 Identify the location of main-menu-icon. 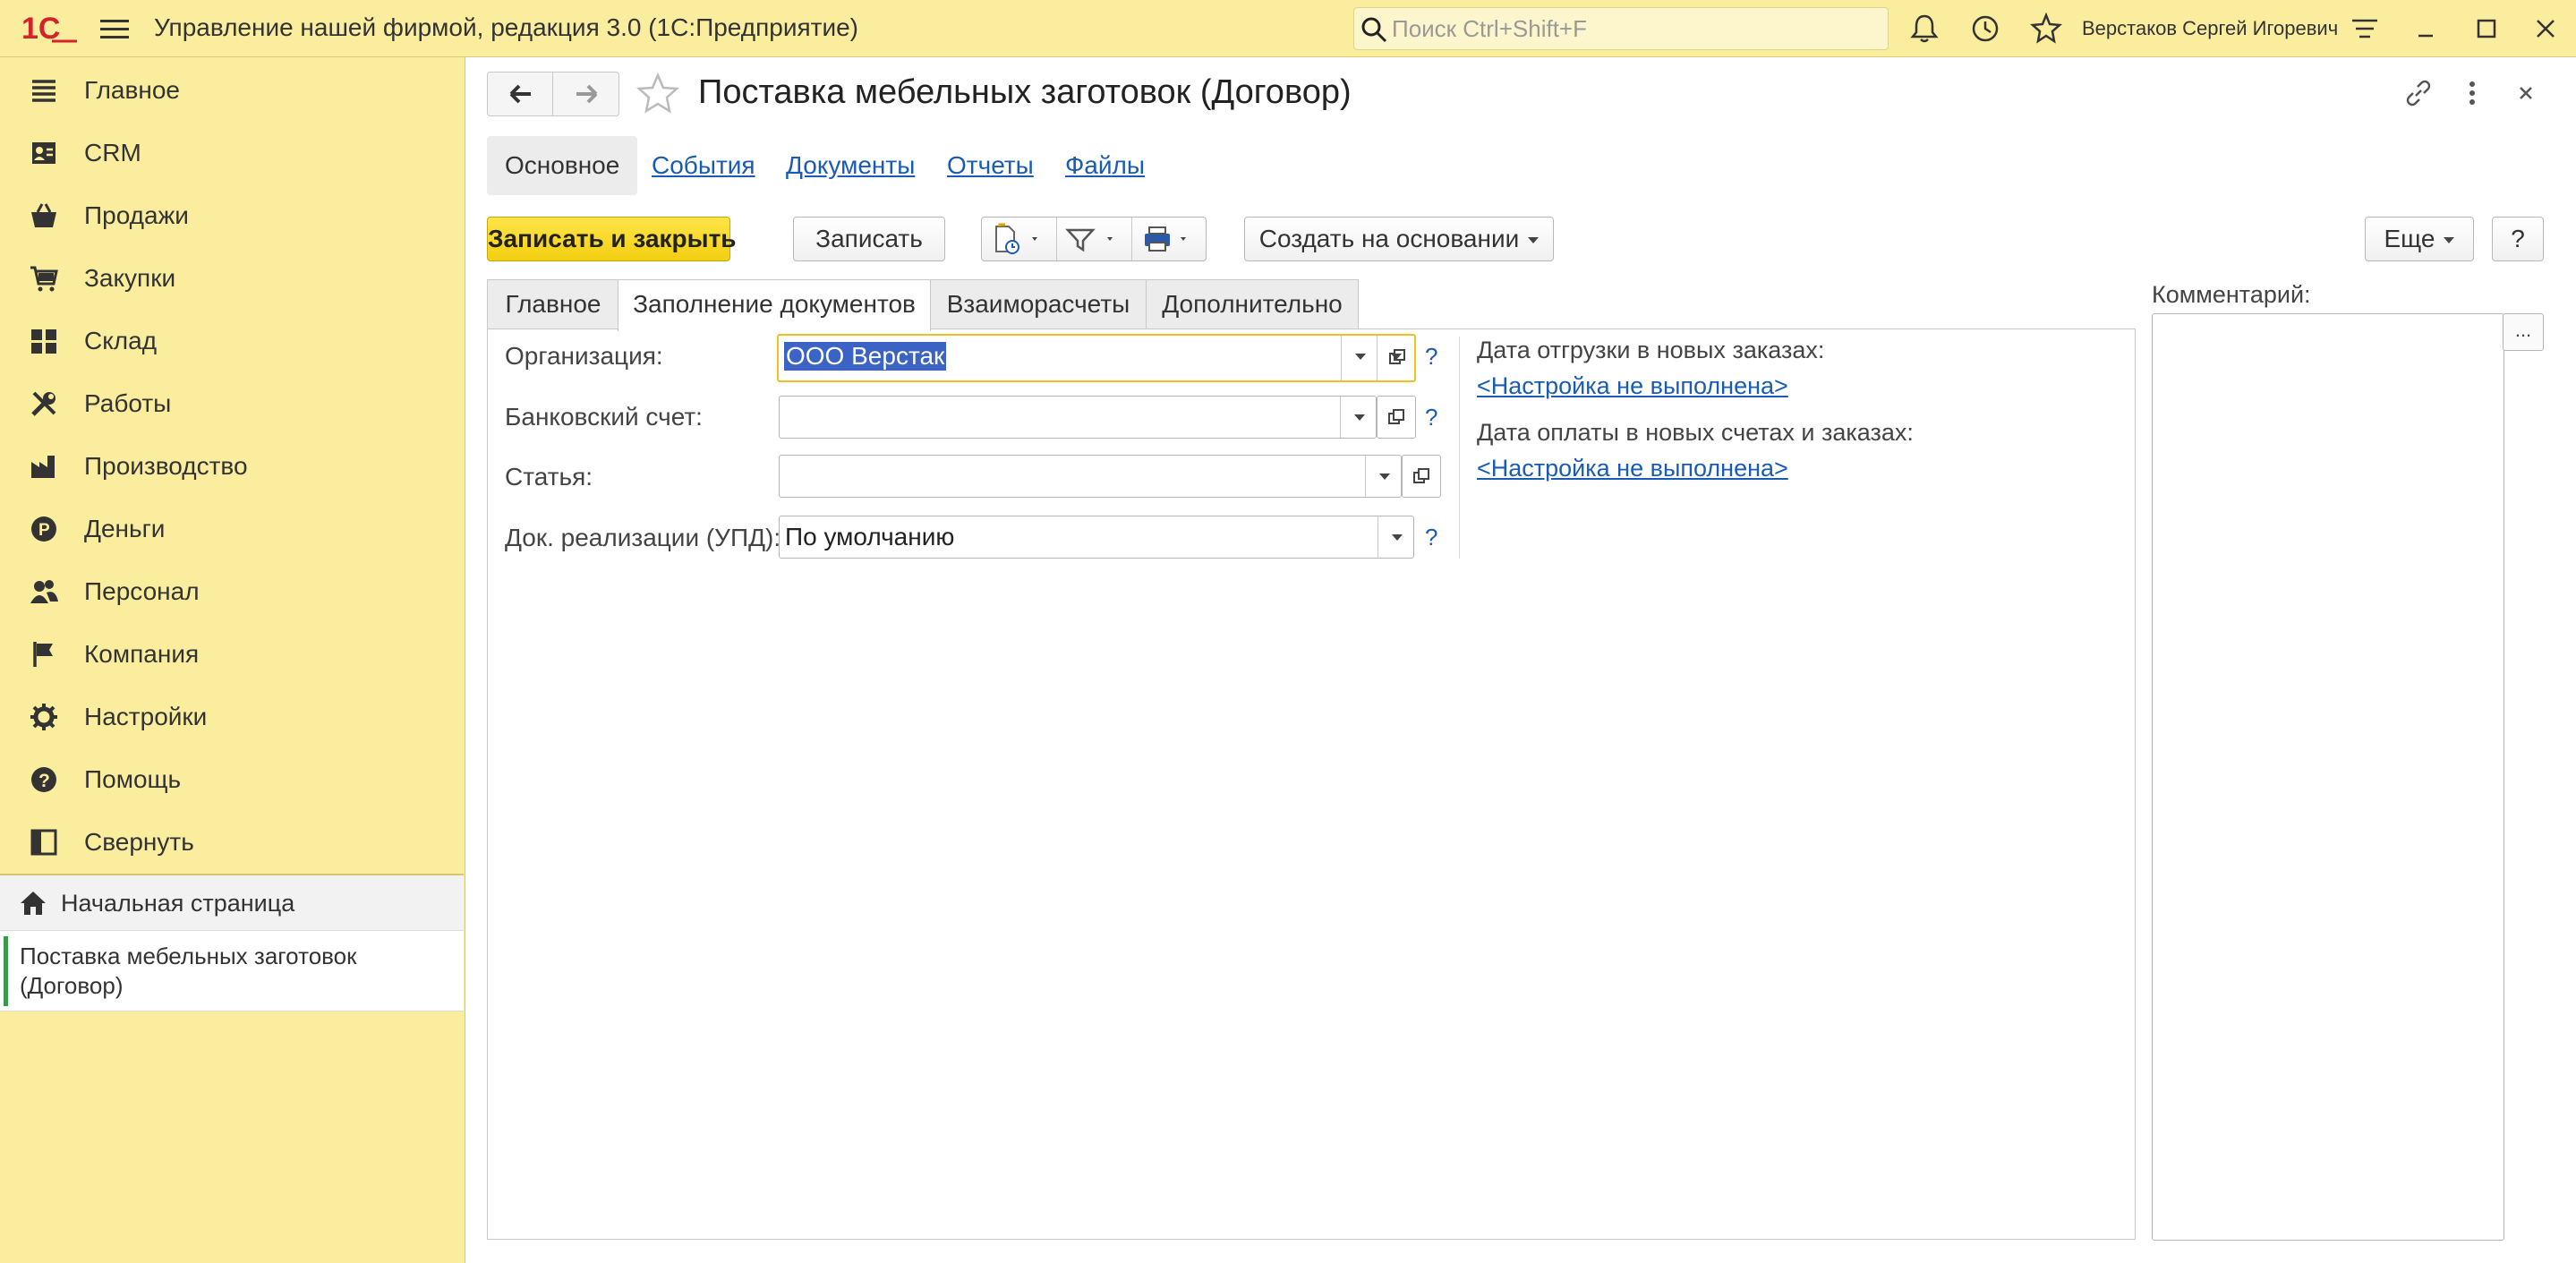
(114, 29).